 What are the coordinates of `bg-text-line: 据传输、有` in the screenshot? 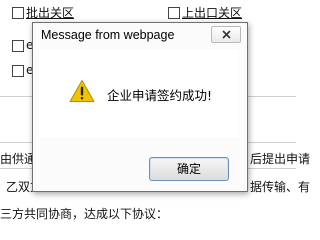 It's located at (280, 187).